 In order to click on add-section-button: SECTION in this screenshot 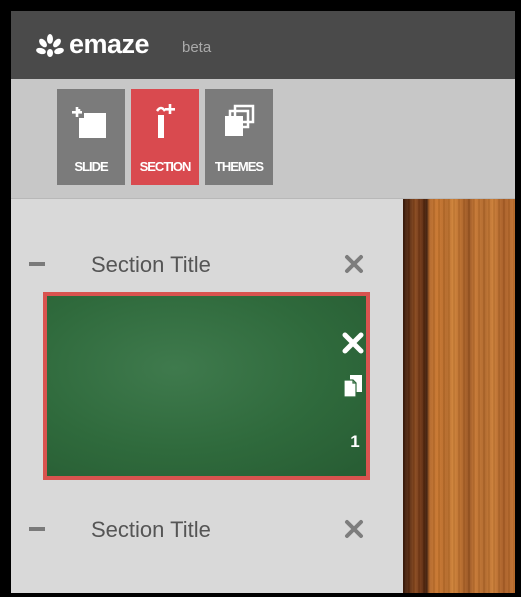, I will do `click(165, 137)`.